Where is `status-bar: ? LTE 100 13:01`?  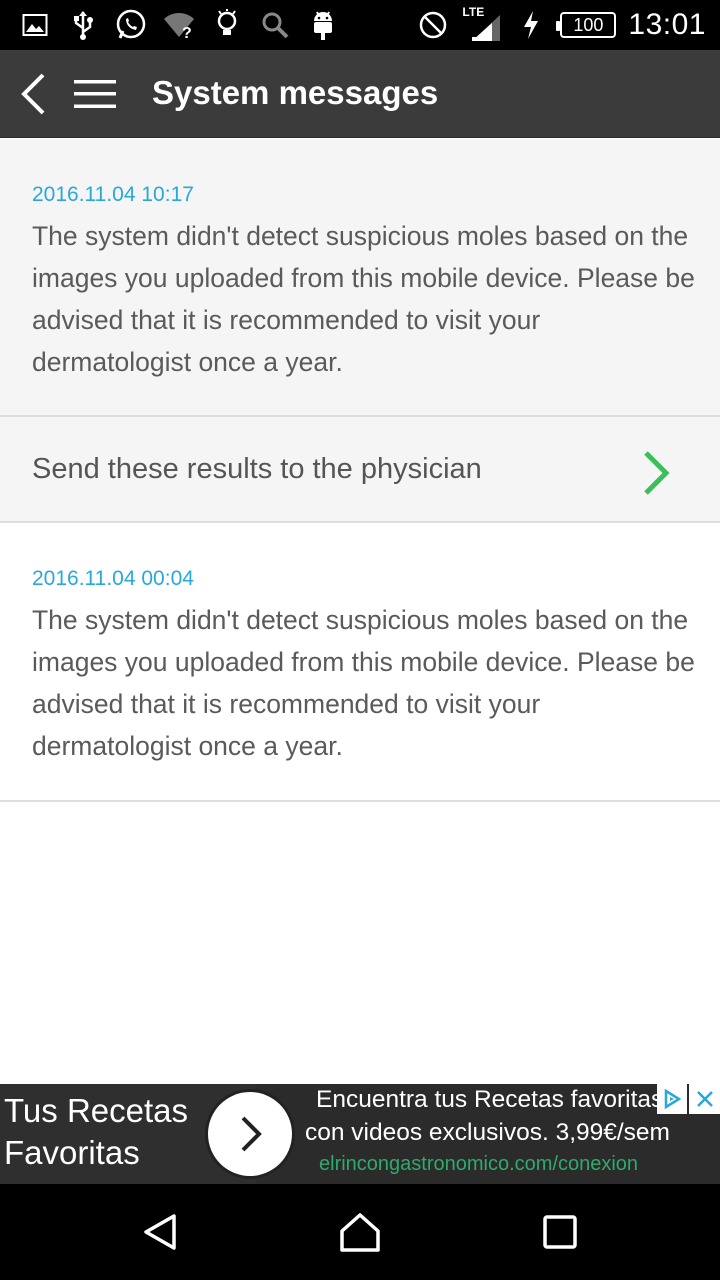
status-bar: ? LTE 100 13:01 is located at coordinates (360, 25).